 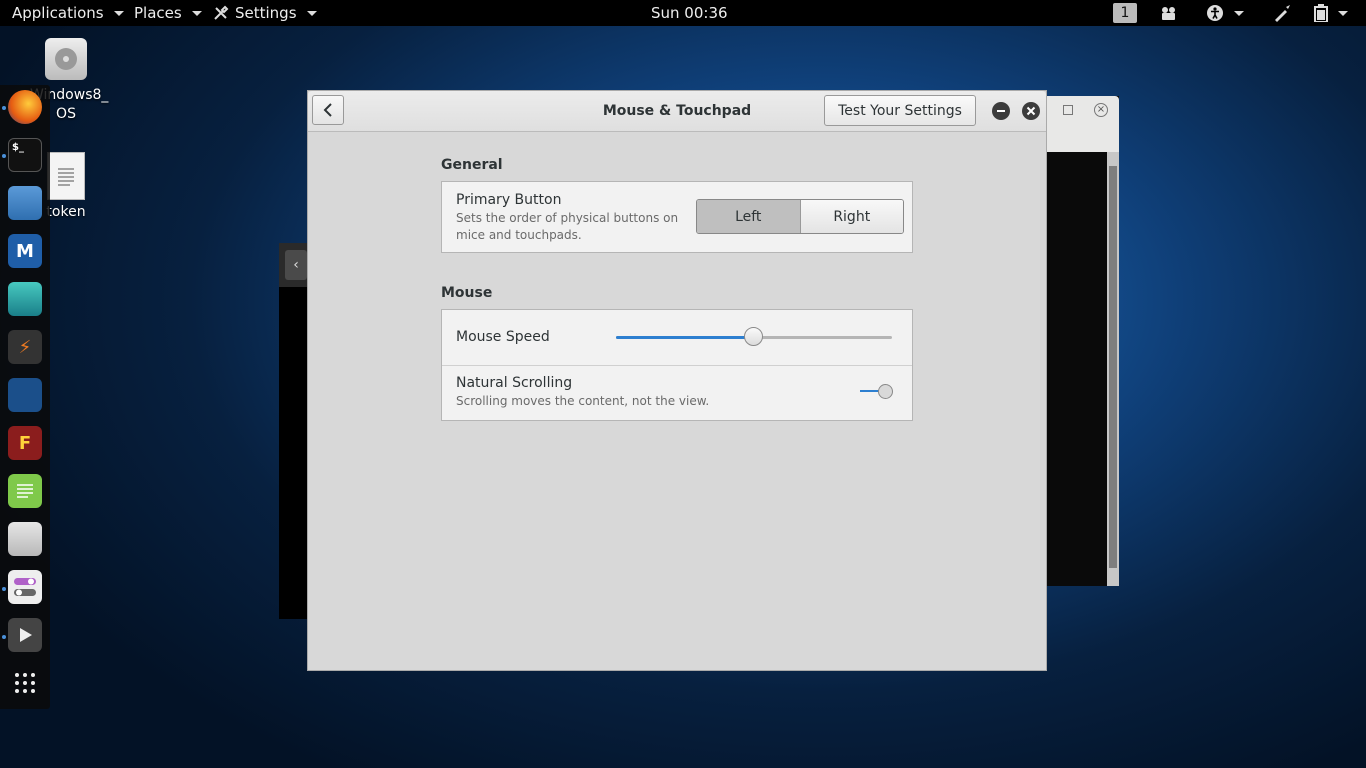 What do you see at coordinates (1101, 110) in the screenshot?
I see `close-icon: ×` at bounding box center [1101, 110].